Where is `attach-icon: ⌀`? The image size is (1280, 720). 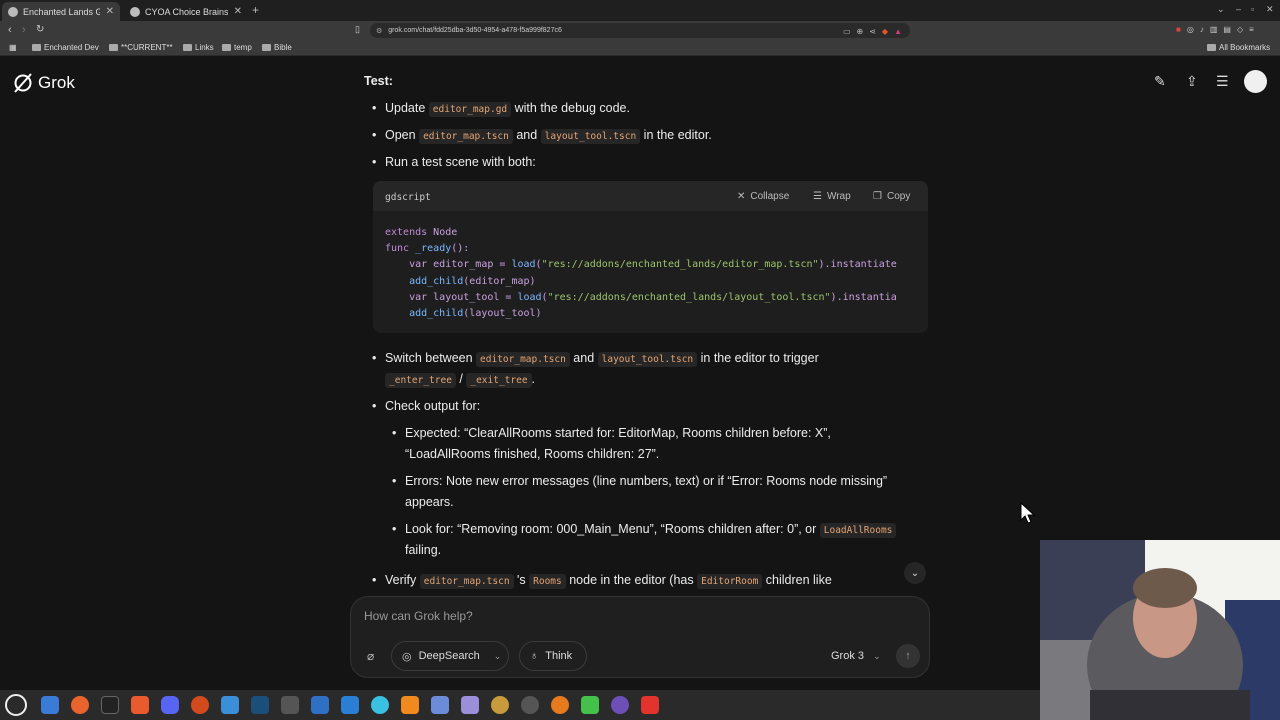
attach-icon: ⌀ is located at coordinates (370, 656).